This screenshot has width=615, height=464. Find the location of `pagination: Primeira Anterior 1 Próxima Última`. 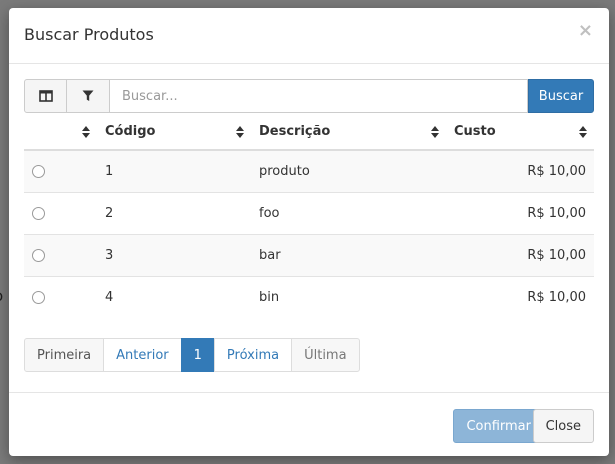

pagination: Primeira Anterior 1 Próxima Última is located at coordinates (192, 355).